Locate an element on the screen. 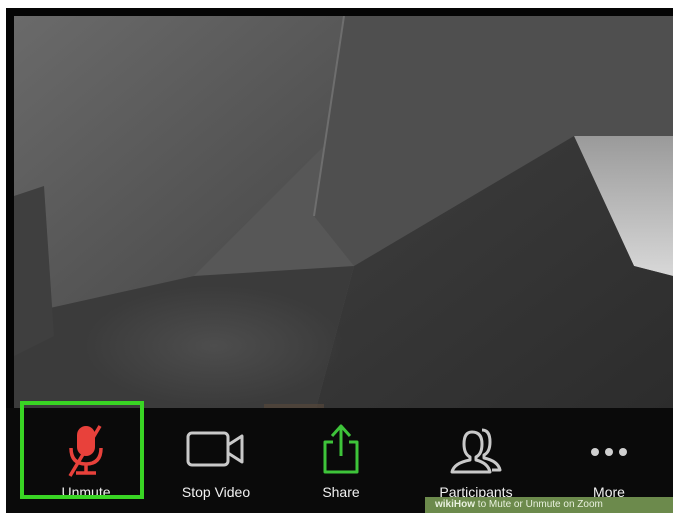  unmute-label: Unmute is located at coordinates (86, 492).